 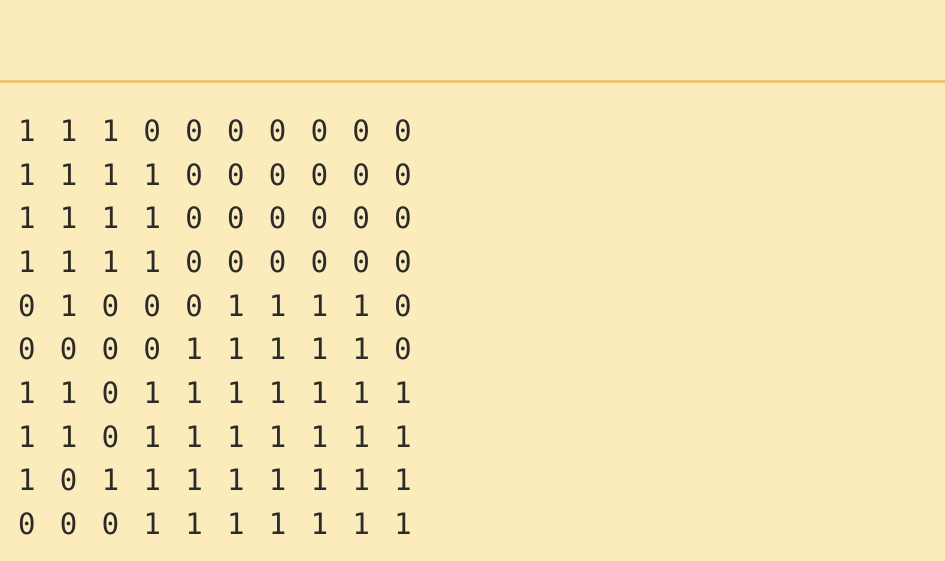 I want to click on matrix-row: 0 1 0 0 0 1 1 1 1 0, so click(x=227, y=306).